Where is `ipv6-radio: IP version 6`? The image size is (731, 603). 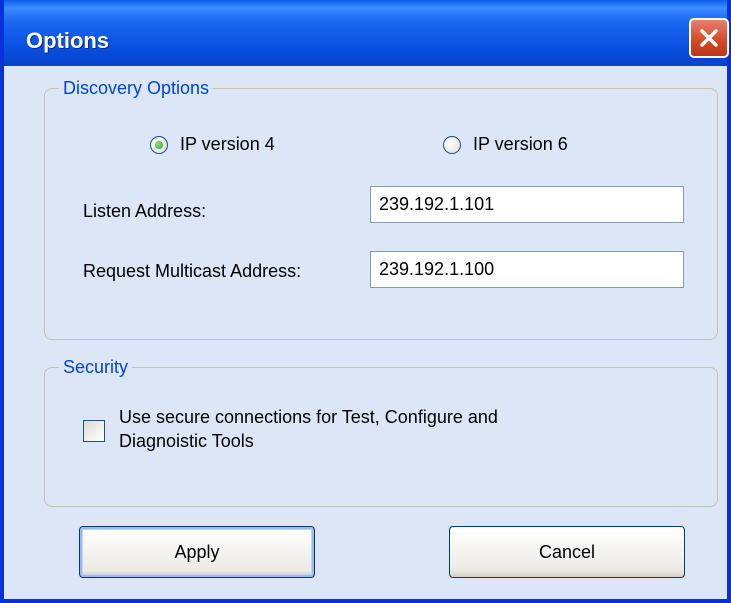
ipv6-radio: IP version 6 is located at coordinates (505, 144).